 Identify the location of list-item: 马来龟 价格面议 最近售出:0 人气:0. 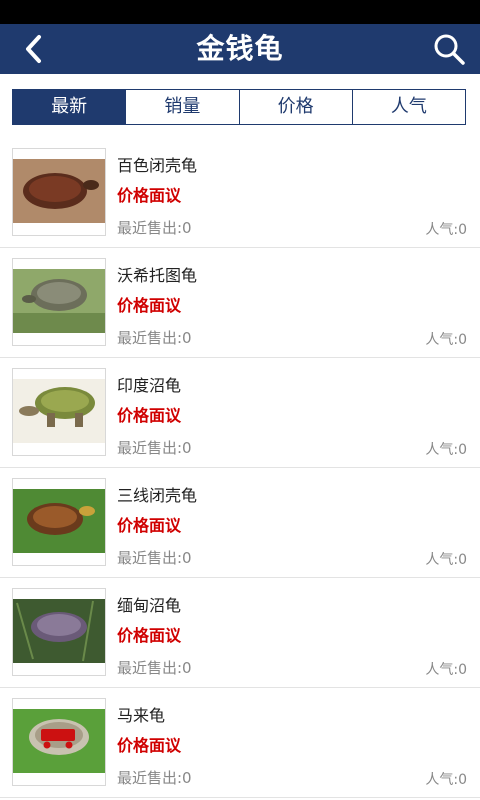
(240, 743).